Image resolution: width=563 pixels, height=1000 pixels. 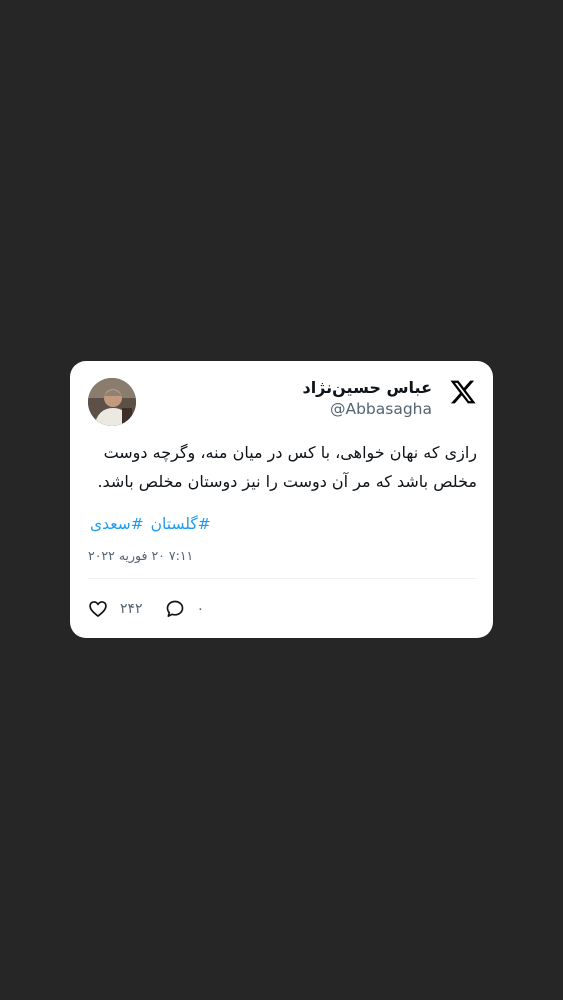 What do you see at coordinates (282, 556) in the screenshot?
I see `timestamp: ۷:۱۱ ۲۰ فوریه ۲۰۲۲` at bounding box center [282, 556].